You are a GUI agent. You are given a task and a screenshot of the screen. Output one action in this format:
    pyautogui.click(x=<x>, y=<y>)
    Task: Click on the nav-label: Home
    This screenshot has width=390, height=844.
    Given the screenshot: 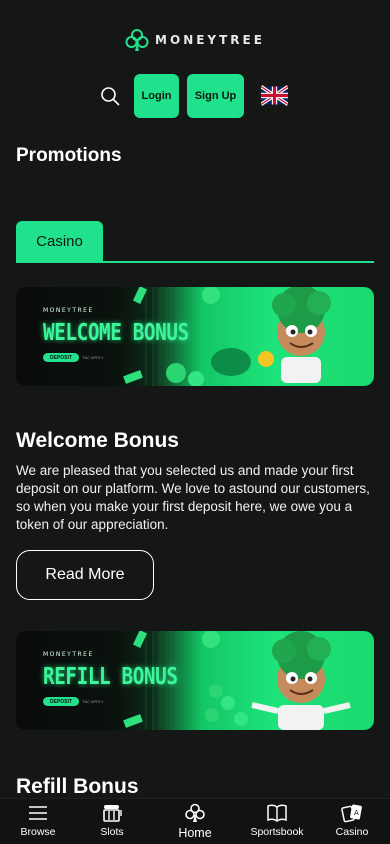 What is the action you would take?
    pyautogui.click(x=195, y=833)
    